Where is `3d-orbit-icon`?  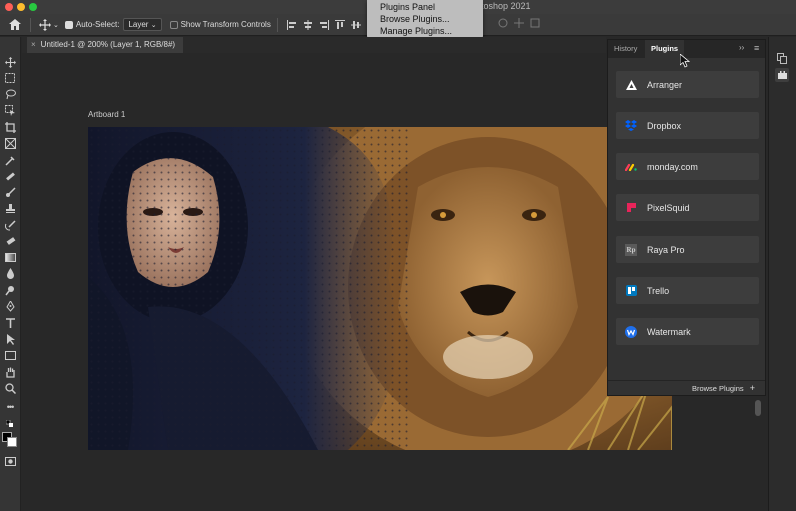
3d-orbit-icon is located at coordinates (503, 23).